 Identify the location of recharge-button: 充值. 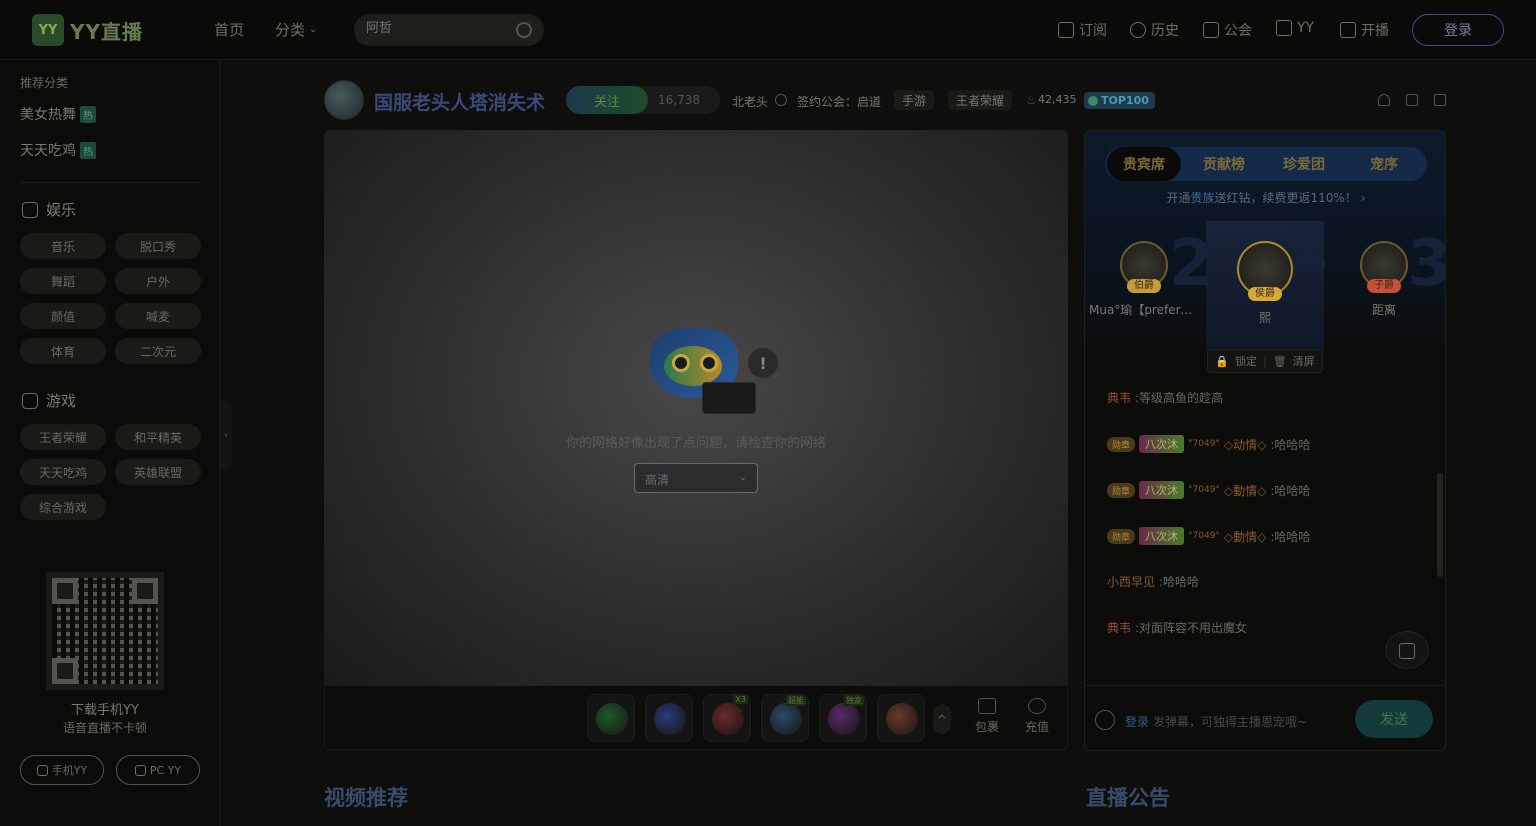
(1037, 716).